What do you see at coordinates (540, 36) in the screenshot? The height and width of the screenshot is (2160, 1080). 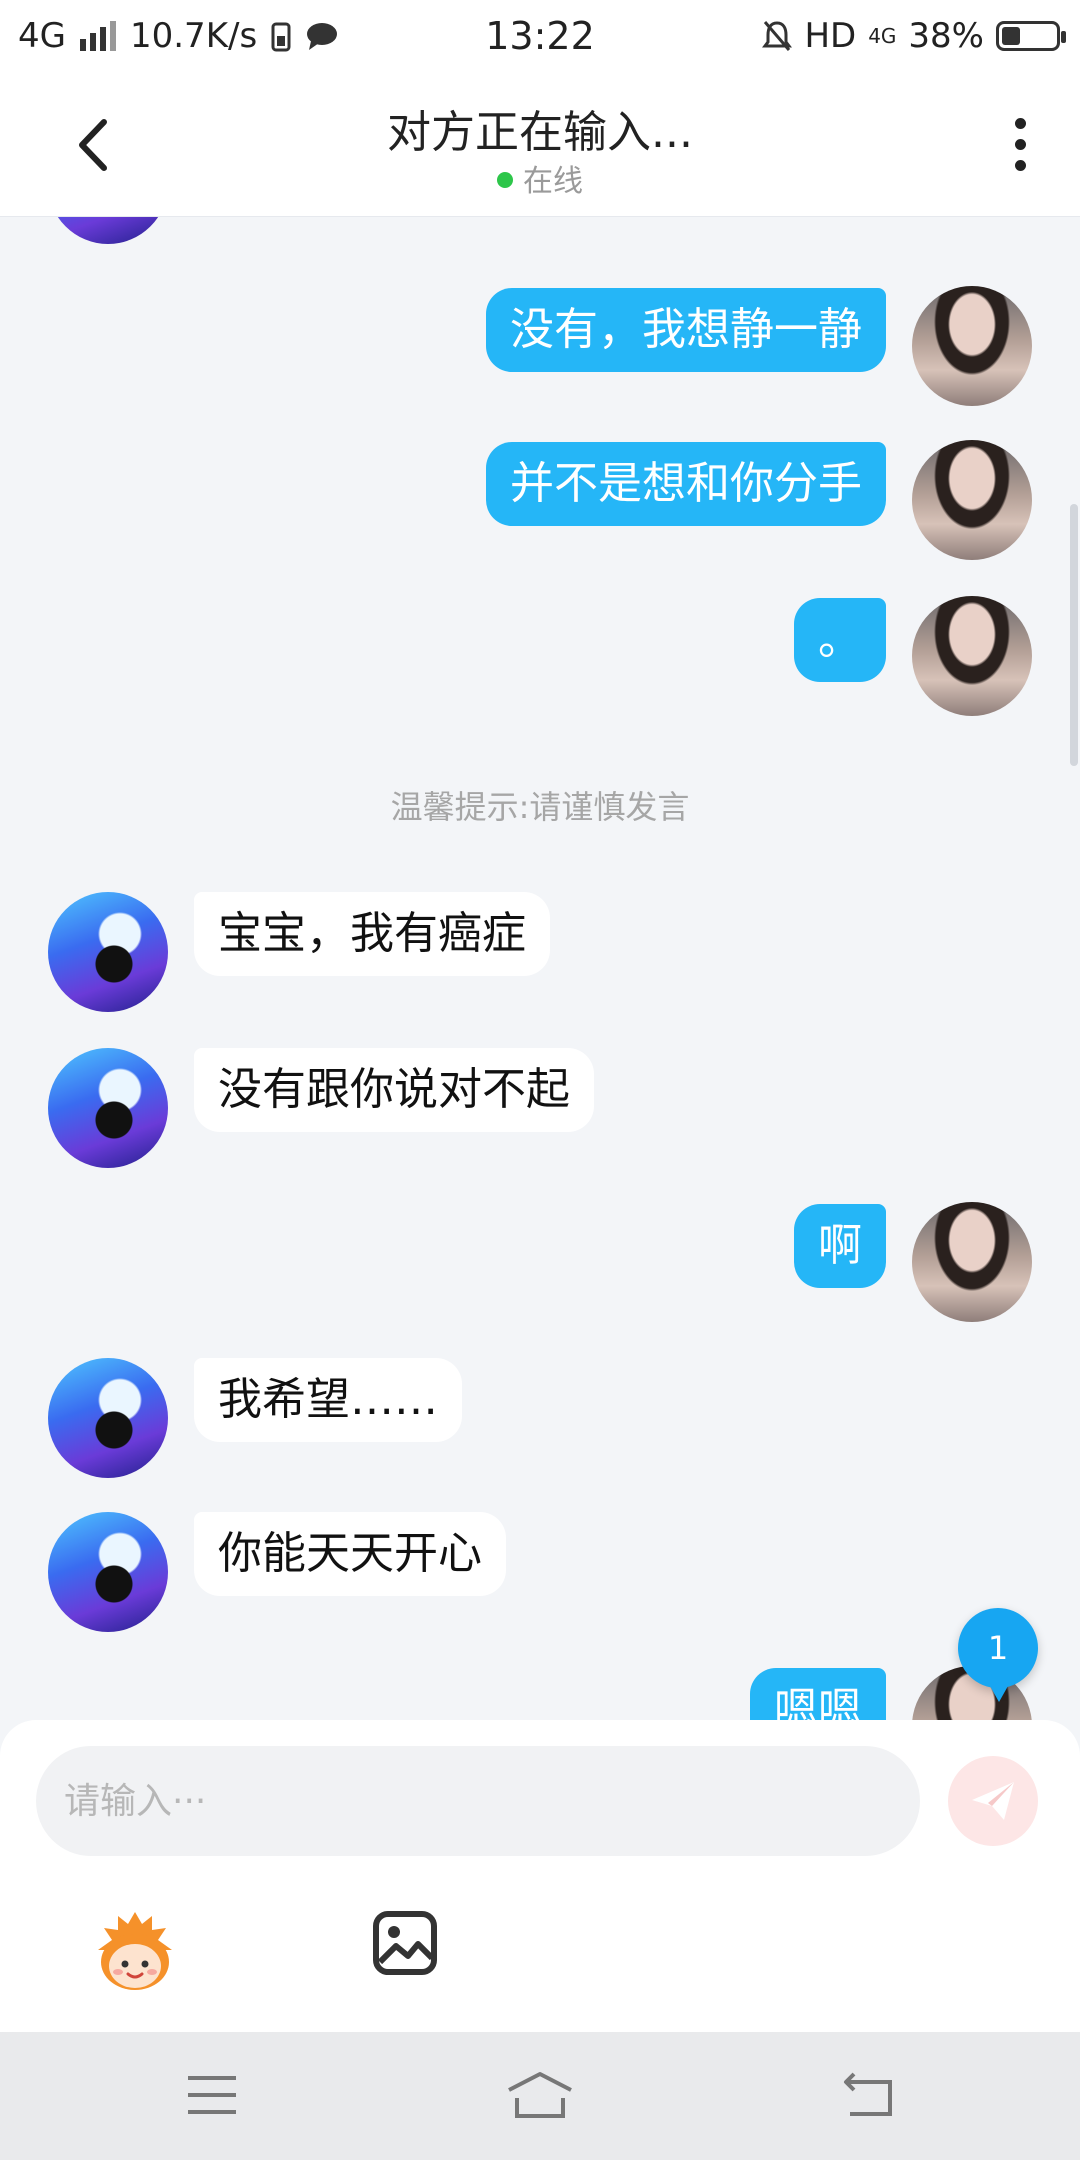 I see `status-bar: 4G 10.7K/s 13:22 HD 4G 38%` at bounding box center [540, 36].